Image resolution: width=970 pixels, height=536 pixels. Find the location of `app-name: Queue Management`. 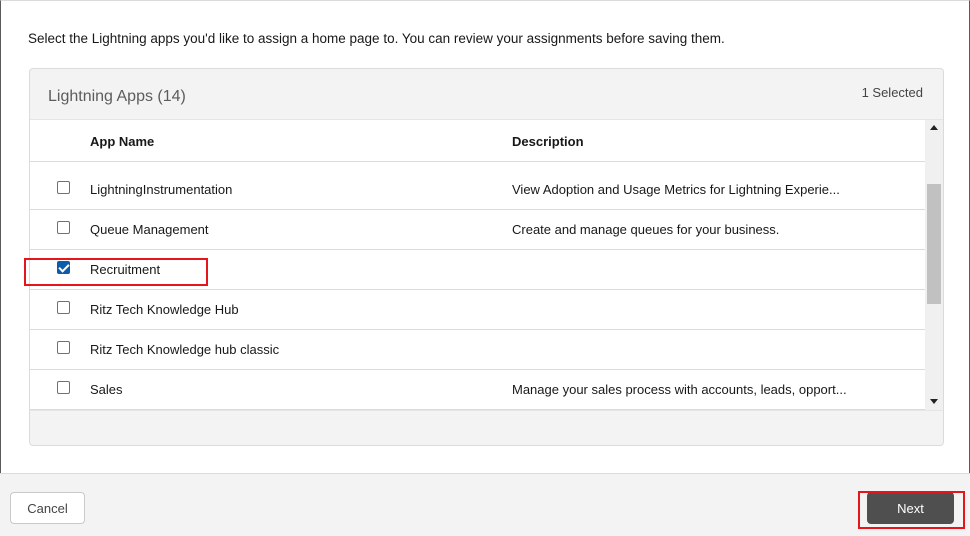

app-name: Queue Management is located at coordinates (149, 229).